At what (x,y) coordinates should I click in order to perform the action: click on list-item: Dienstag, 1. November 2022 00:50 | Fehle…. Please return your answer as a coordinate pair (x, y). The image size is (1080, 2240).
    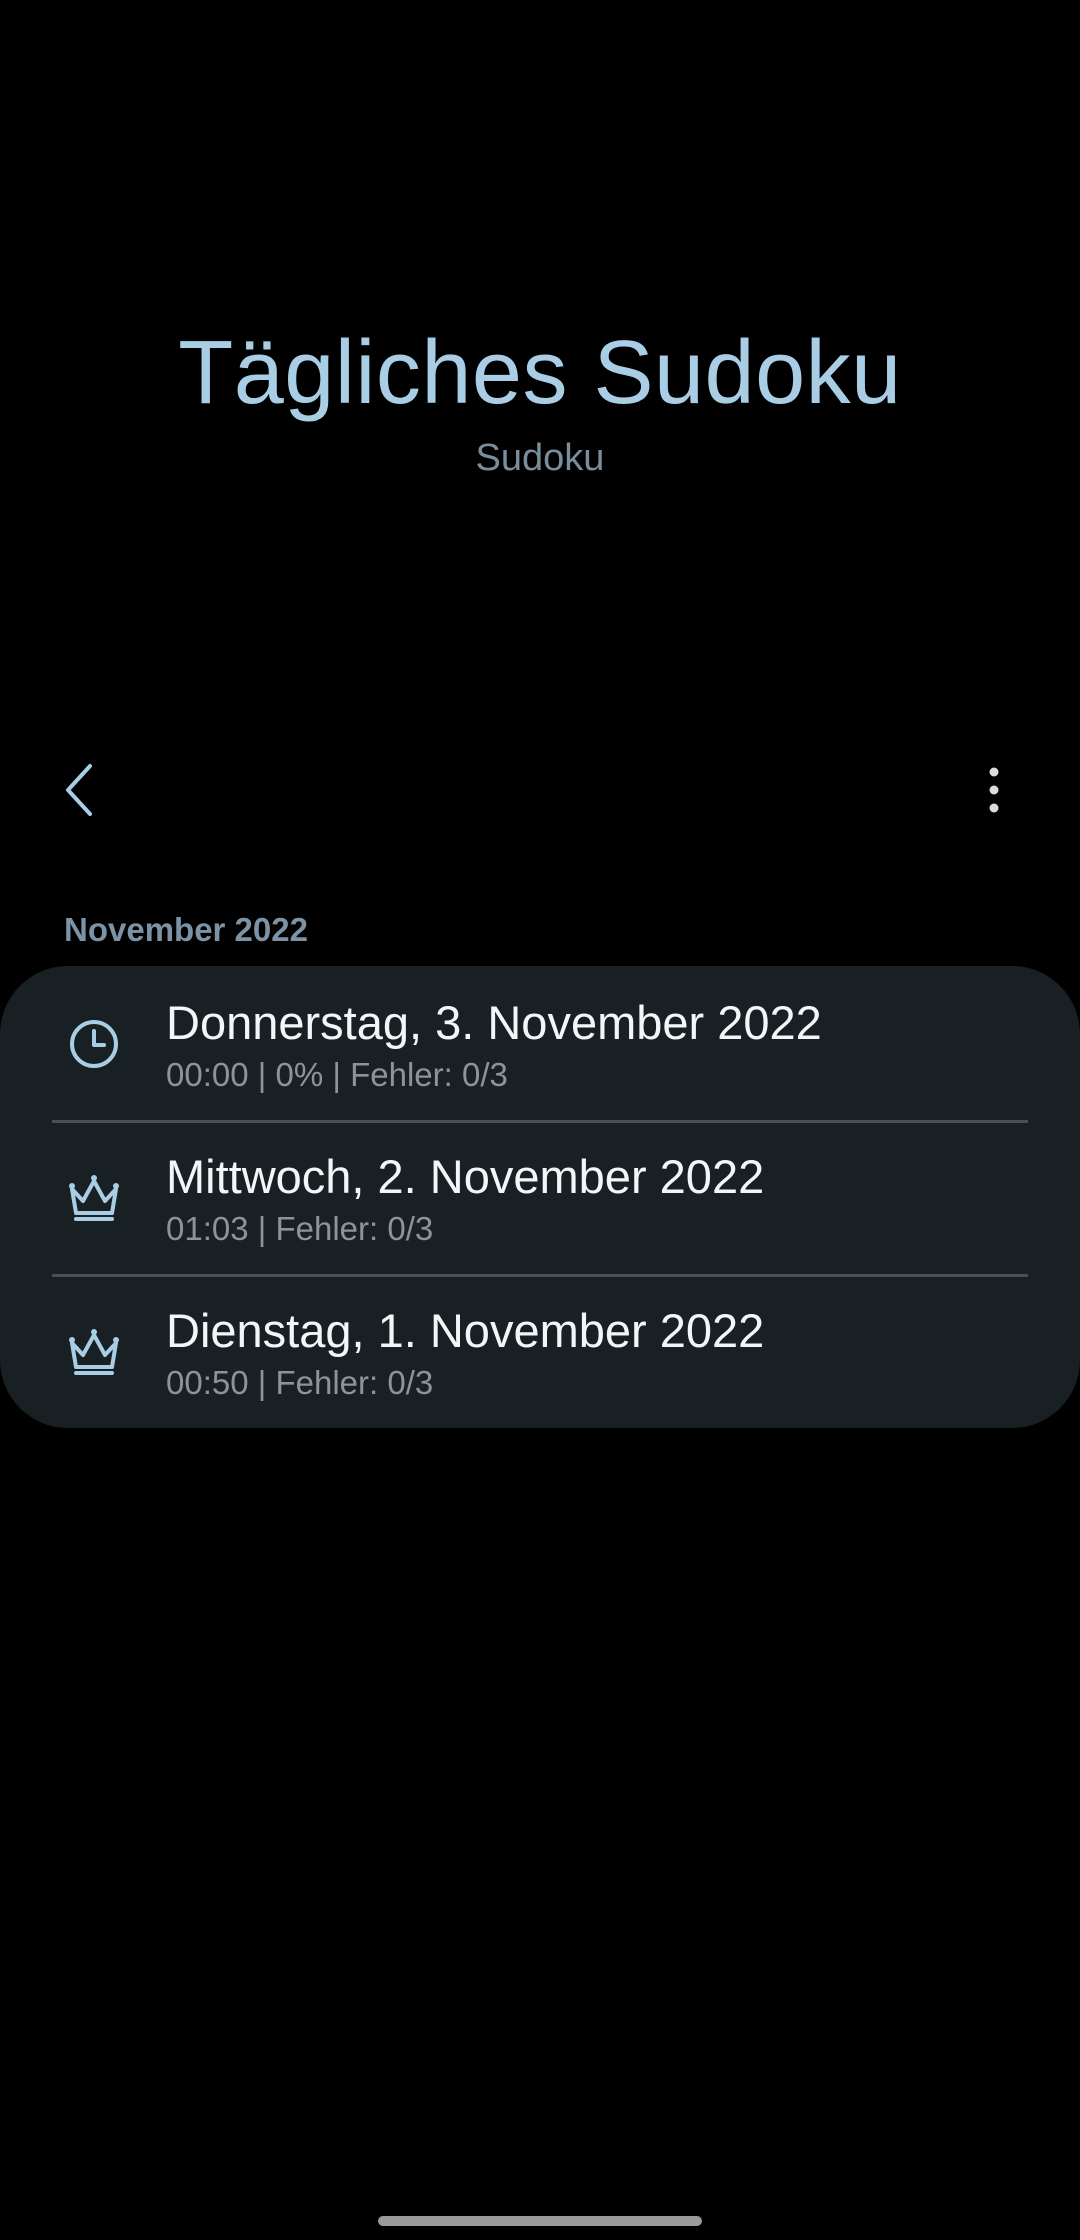
    Looking at the image, I should click on (540, 1351).